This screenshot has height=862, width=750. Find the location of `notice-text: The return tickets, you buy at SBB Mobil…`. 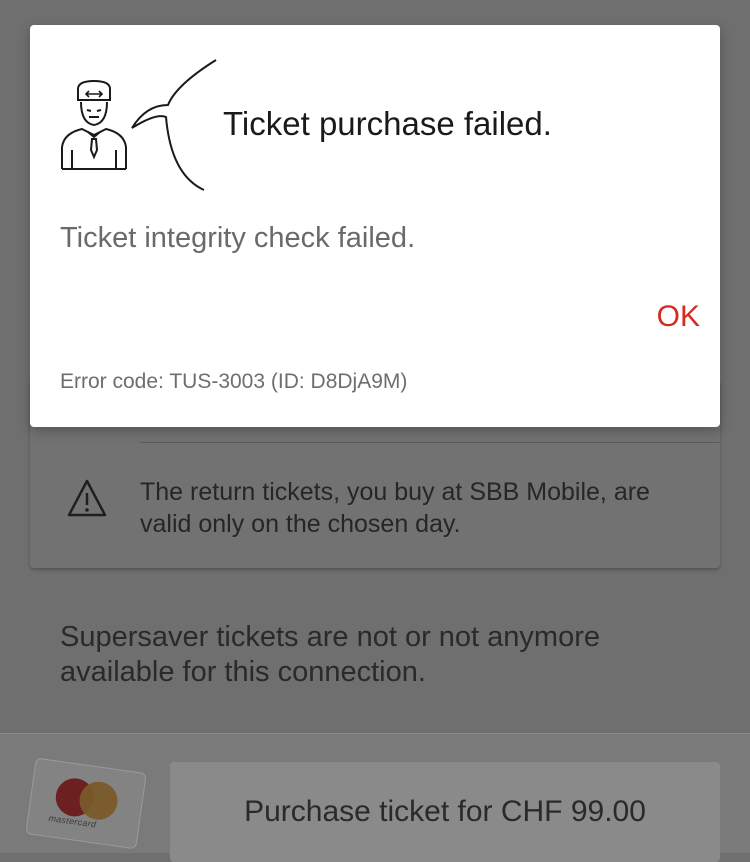

notice-text: The return tickets, you buy at SBB Mobil… is located at coordinates (395, 508).